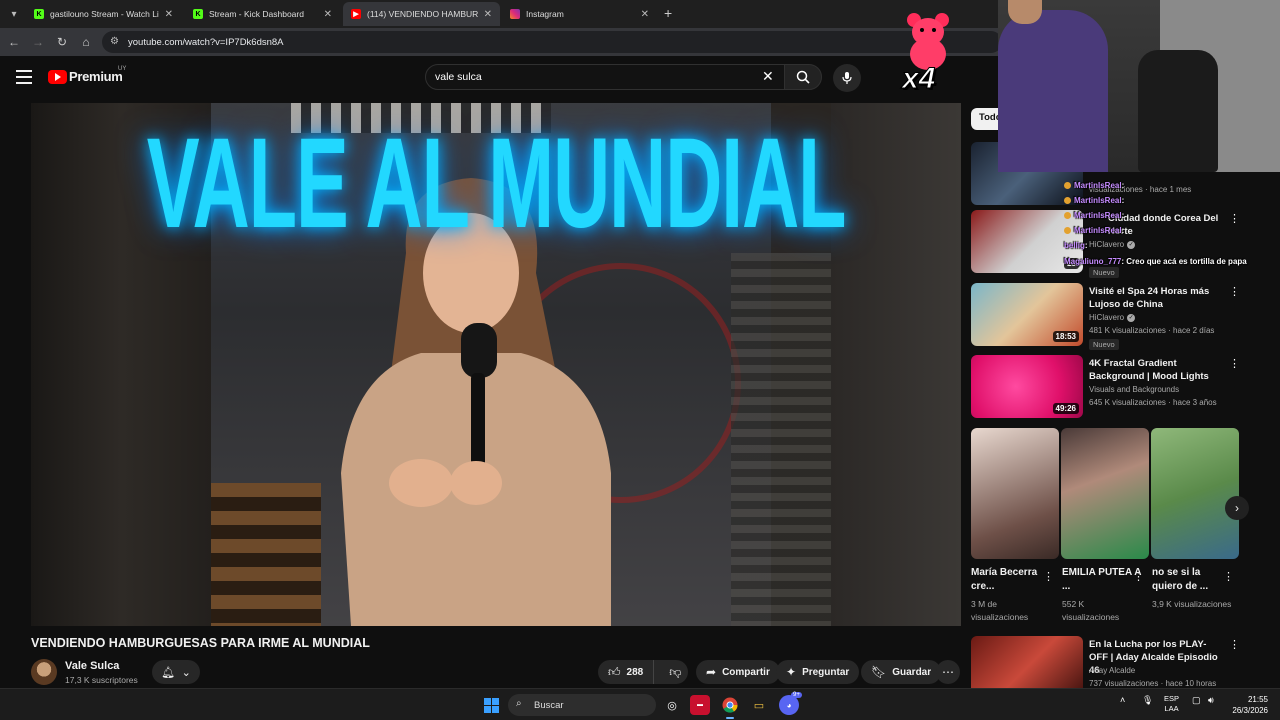 The image size is (1280, 720). Describe the element at coordinates (1250, 710) in the screenshot. I see `clock-date: 26/3/2026` at that location.